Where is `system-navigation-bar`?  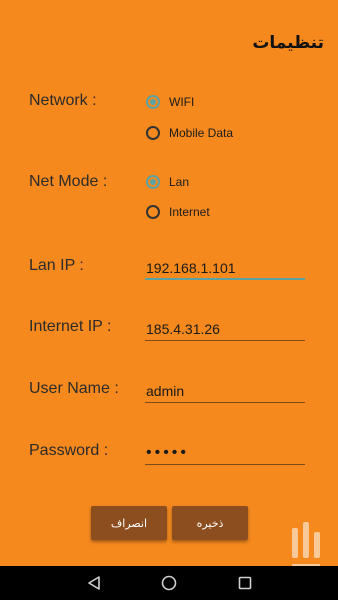
system-navigation-bar is located at coordinates (169, 583).